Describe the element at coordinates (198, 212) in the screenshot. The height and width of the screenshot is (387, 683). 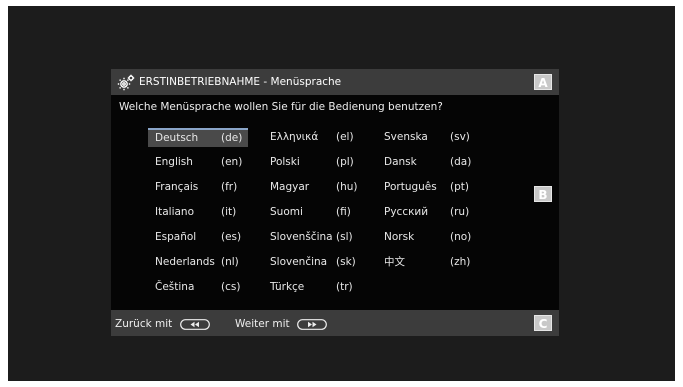
I see `language-item-it: Italiano (it)` at that location.